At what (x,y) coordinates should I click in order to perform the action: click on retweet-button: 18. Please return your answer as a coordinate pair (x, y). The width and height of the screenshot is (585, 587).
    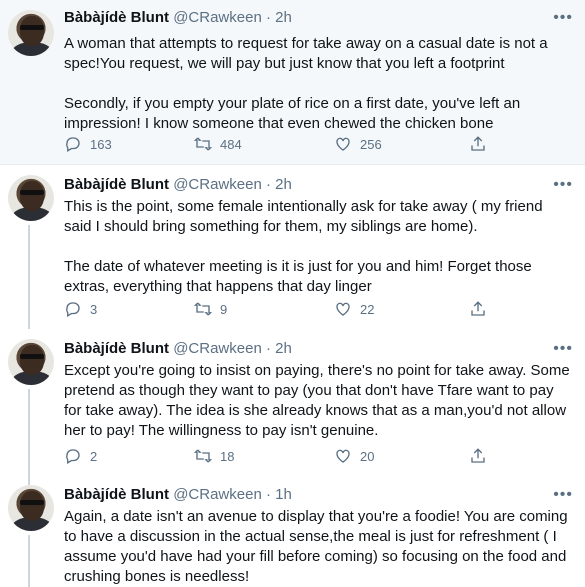
    Looking at the image, I should click on (214, 456).